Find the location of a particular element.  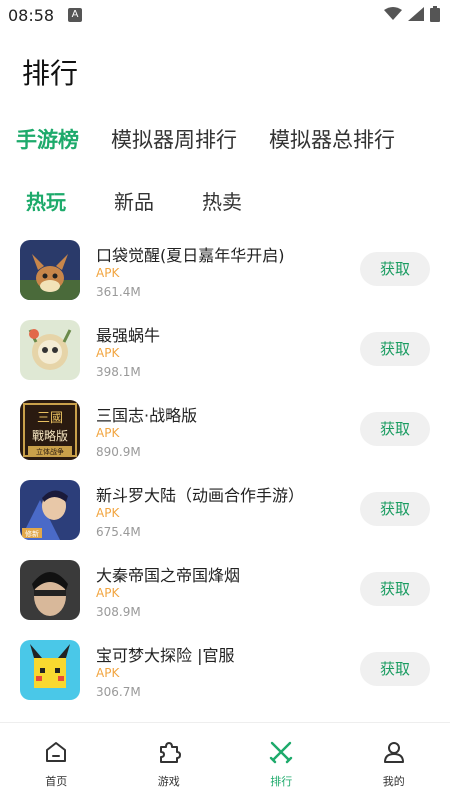

tab-label: 首页 is located at coordinates (56, 781).